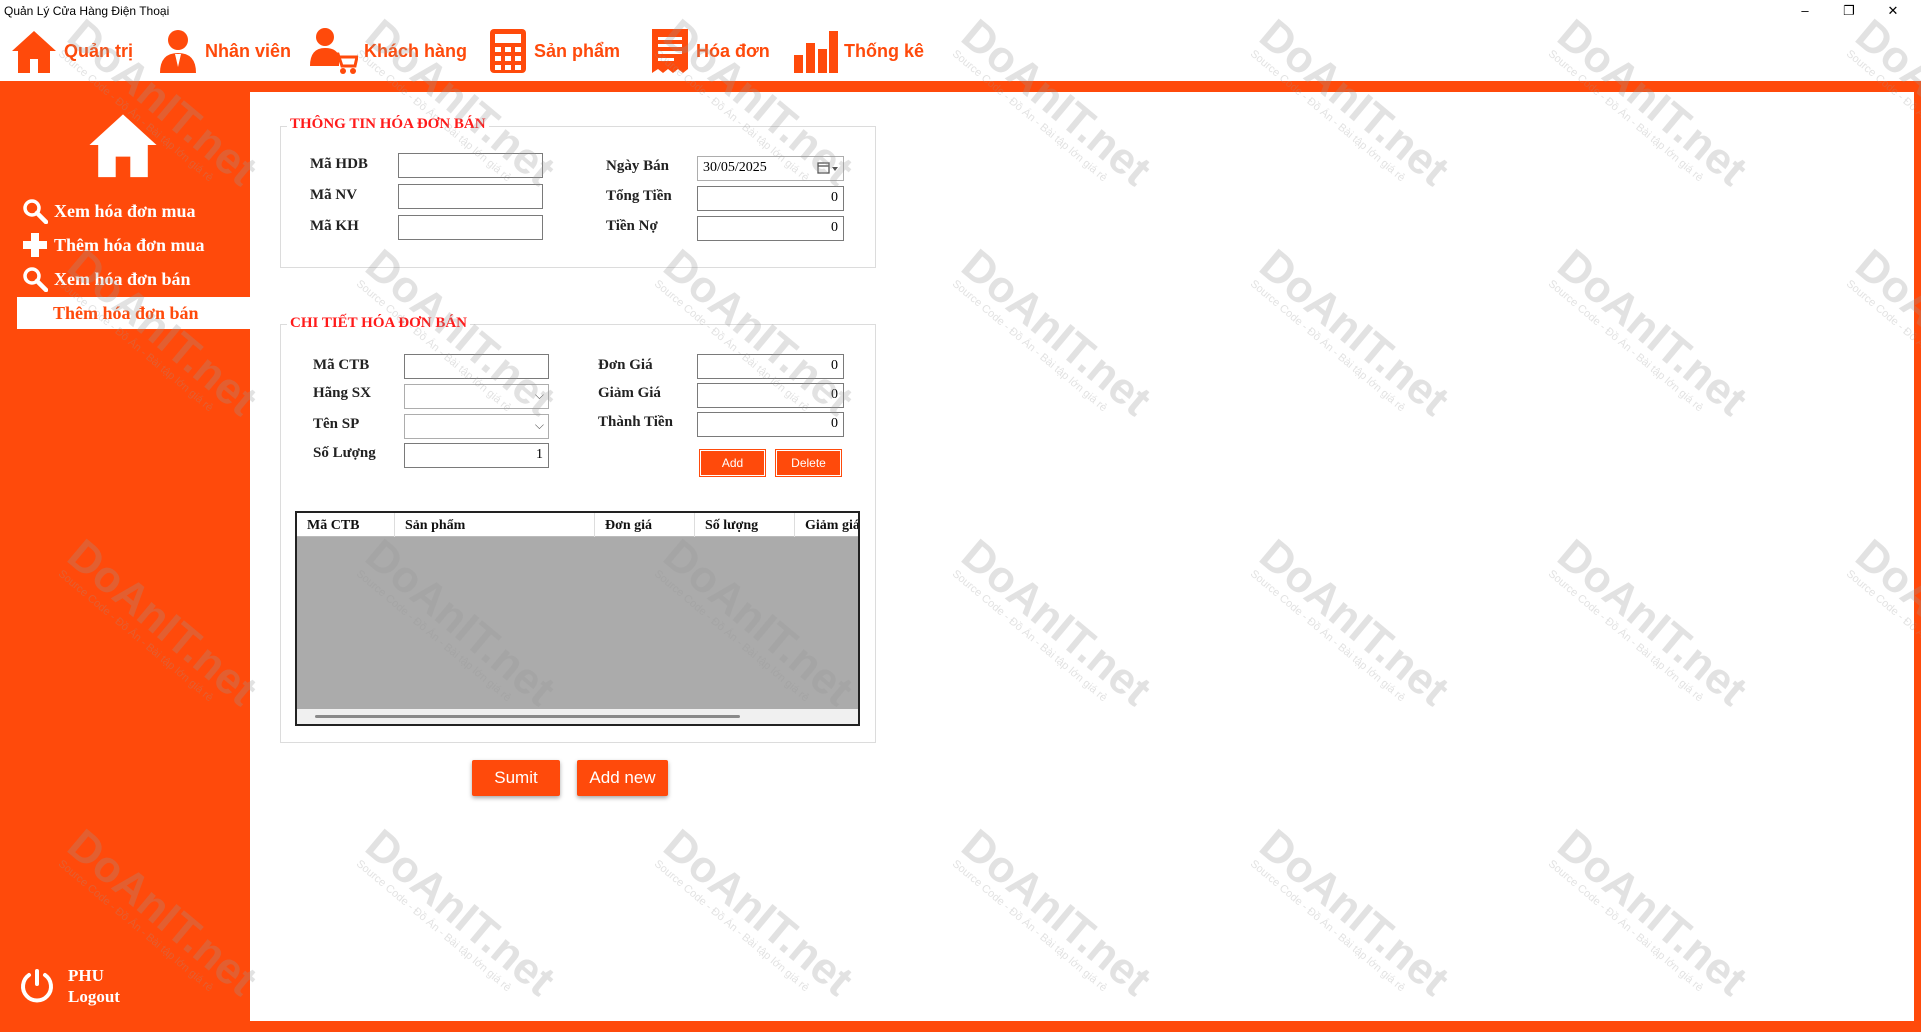 Image resolution: width=1921 pixels, height=1032 pixels. Describe the element at coordinates (645, 525) in the screenshot. I see `grid-column-header: Đơn giá` at that location.